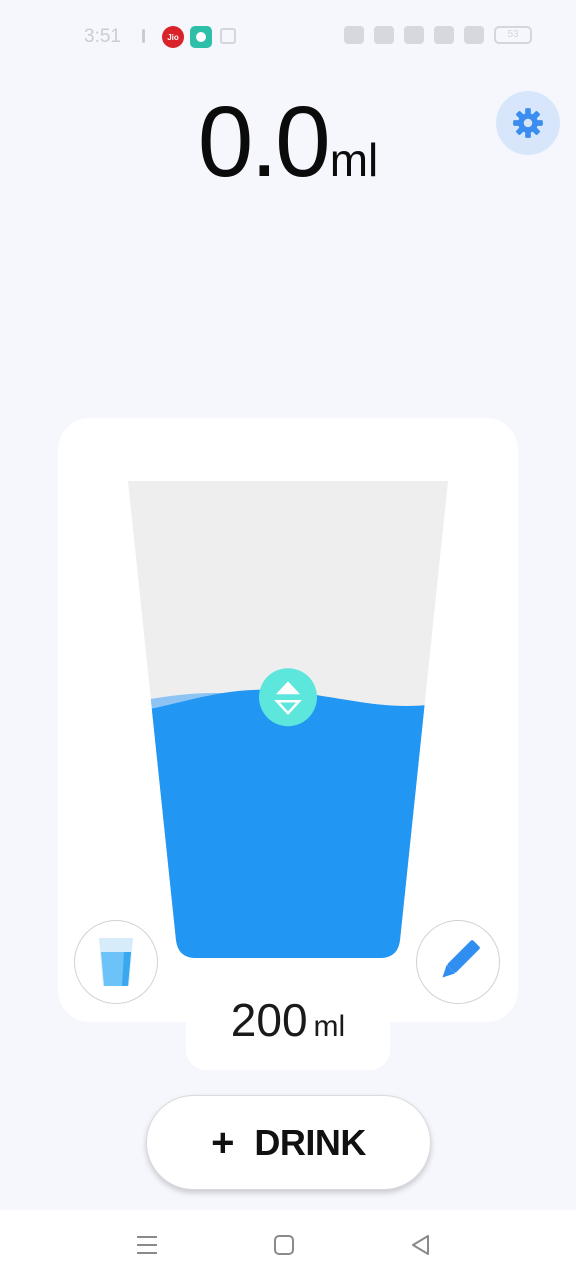 The width and height of the screenshot is (576, 1280). I want to click on pencil-icon, so click(461, 959).